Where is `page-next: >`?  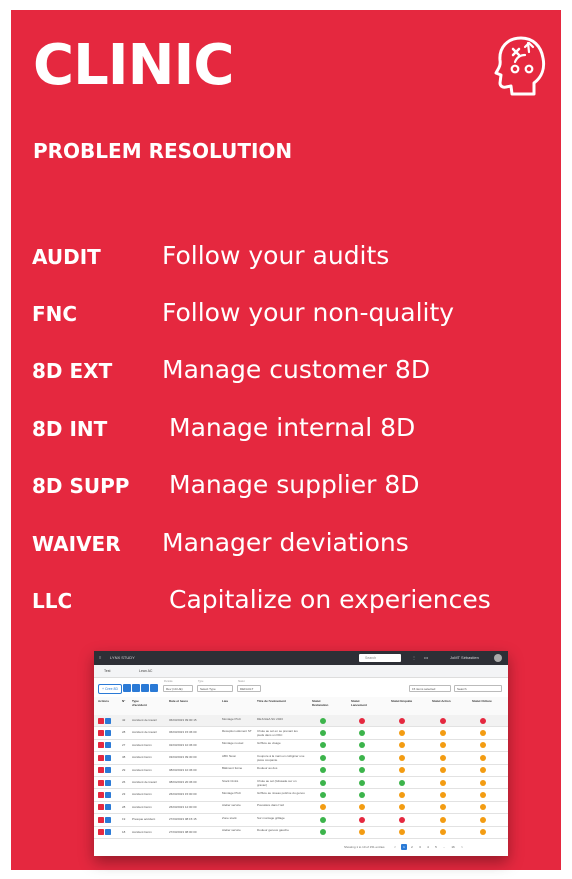
page-next: > is located at coordinates (462, 847).